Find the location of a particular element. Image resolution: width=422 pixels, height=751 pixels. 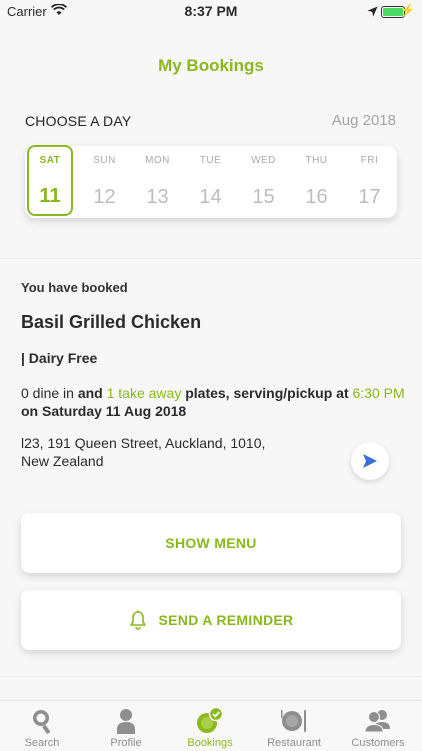

tab-profile: Profile is located at coordinates (126, 726).